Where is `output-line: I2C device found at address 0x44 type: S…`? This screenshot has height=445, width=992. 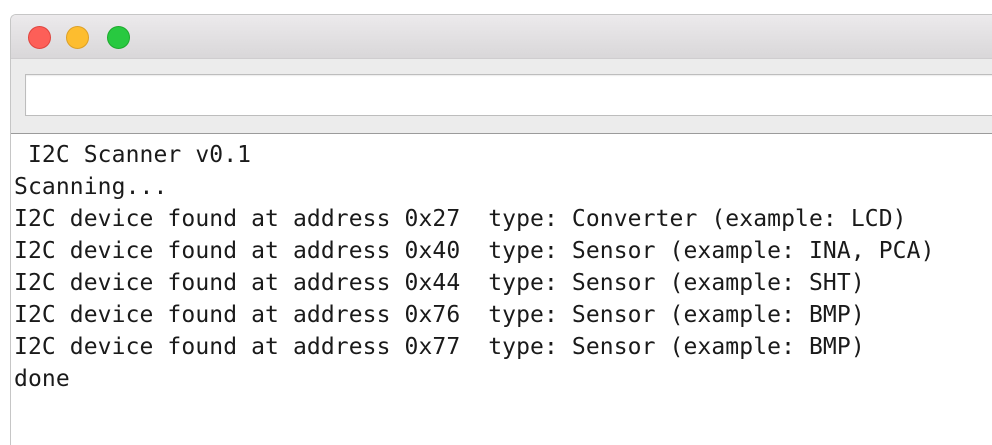
output-line: I2C device found at address 0x44 type: S… is located at coordinates (439, 283).